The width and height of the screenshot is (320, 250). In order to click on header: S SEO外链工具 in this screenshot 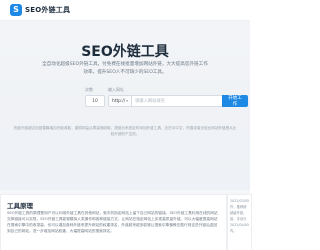, I will do `click(125, 10)`.